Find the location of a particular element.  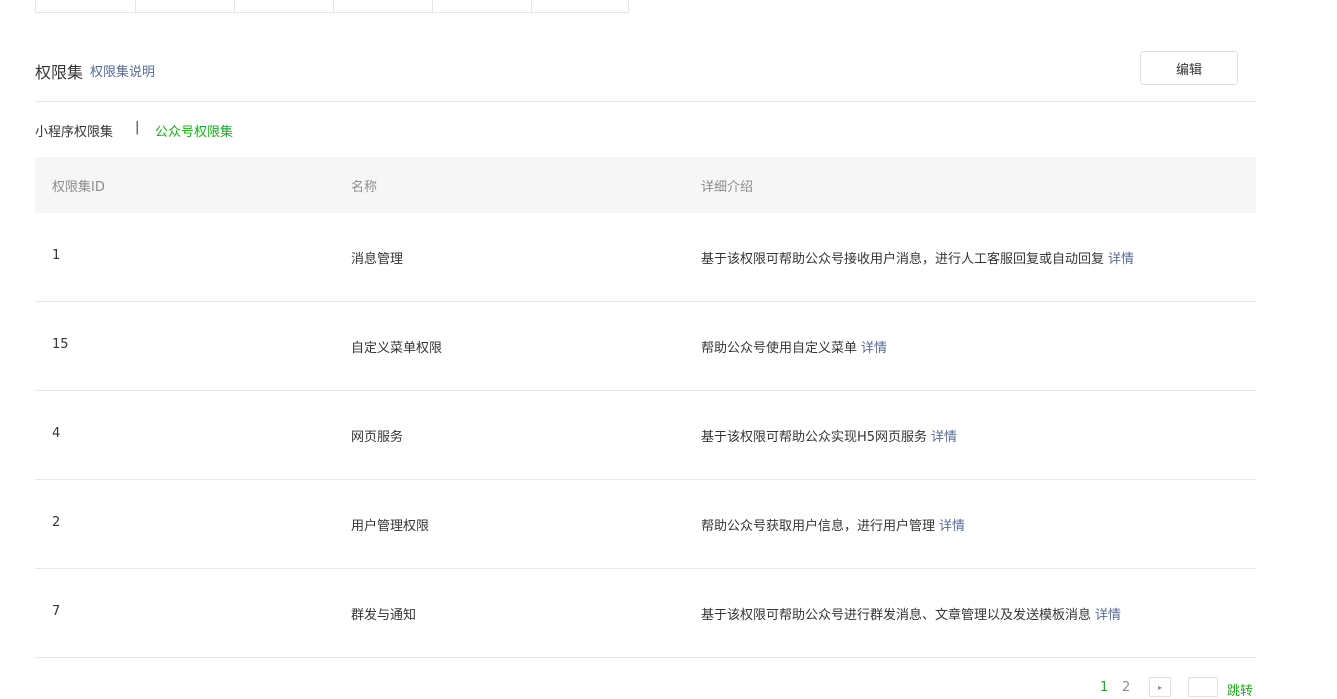

table-row: 2 用户管理权限 帮助公众号获取用户信息，进行用户管理 详情 is located at coordinates (645, 524).